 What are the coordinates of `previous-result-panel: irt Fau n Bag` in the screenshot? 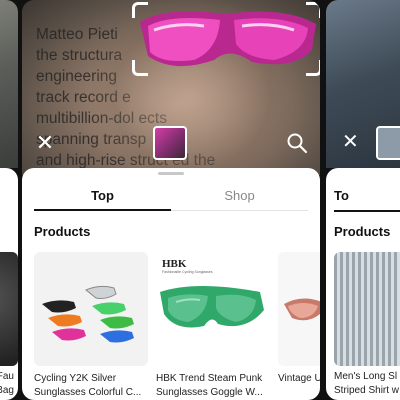 It's located at (9, 200).